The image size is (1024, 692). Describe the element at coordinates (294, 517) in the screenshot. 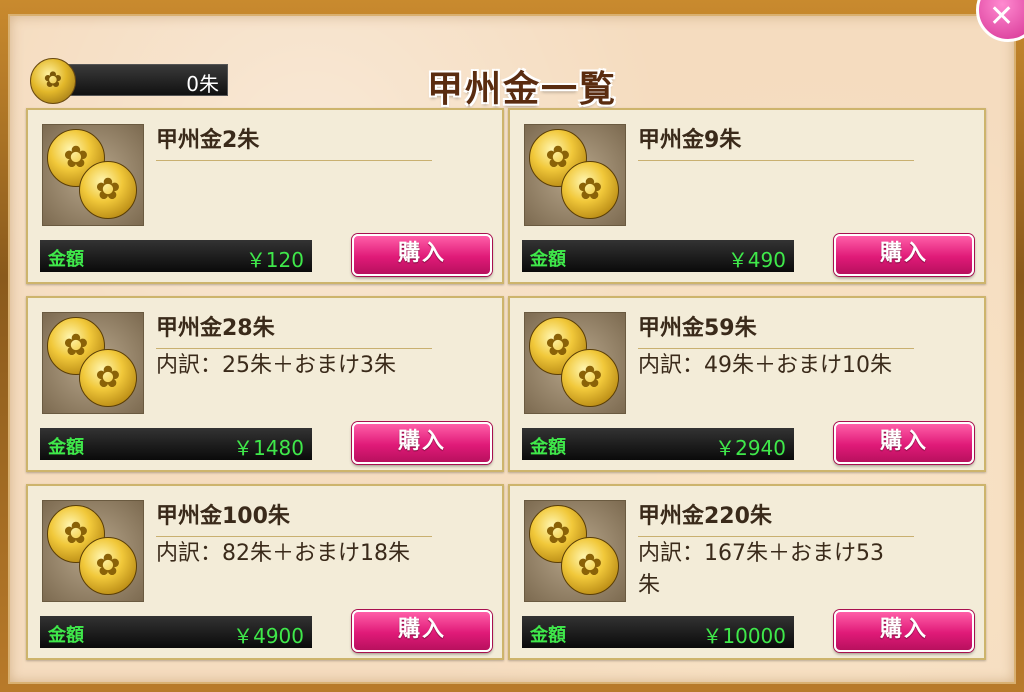

I see `product-name: 甲州金100朱` at that location.